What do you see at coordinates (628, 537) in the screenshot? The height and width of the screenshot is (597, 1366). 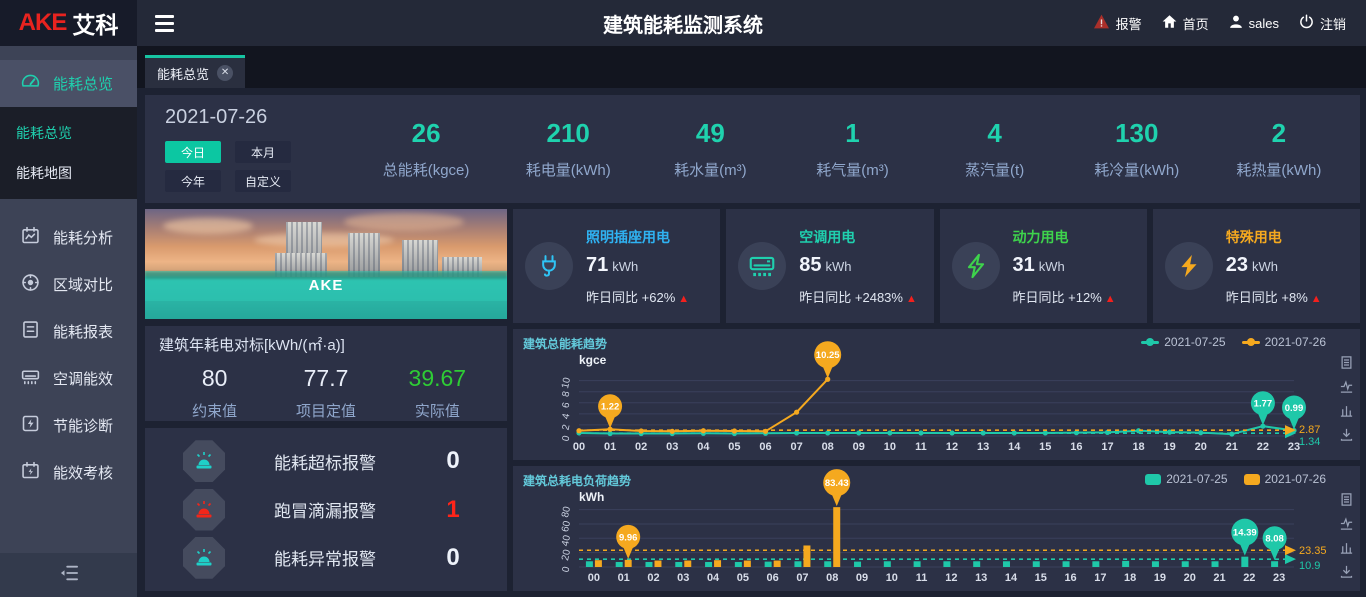 I see `svg-text: 9.96` at bounding box center [628, 537].